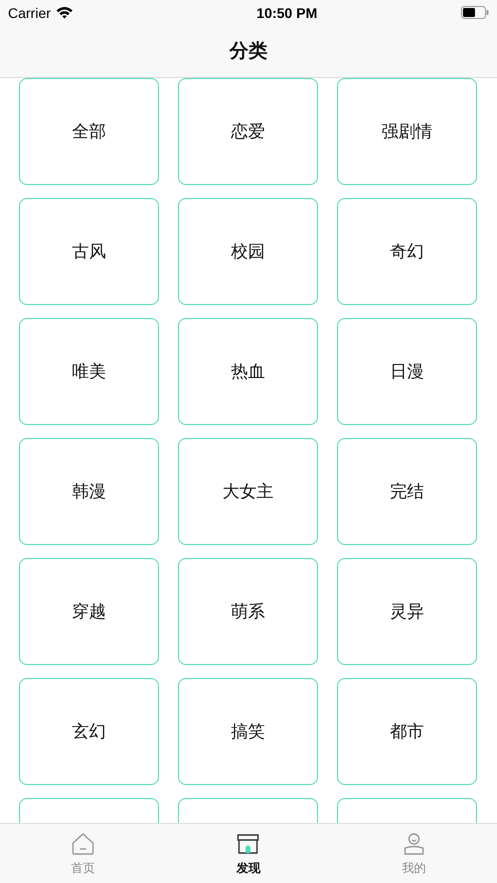 The image size is (497, 883). Describe the element at coordinates (249, 51) in the screenshot. I see `page-title: 分类` at that location.